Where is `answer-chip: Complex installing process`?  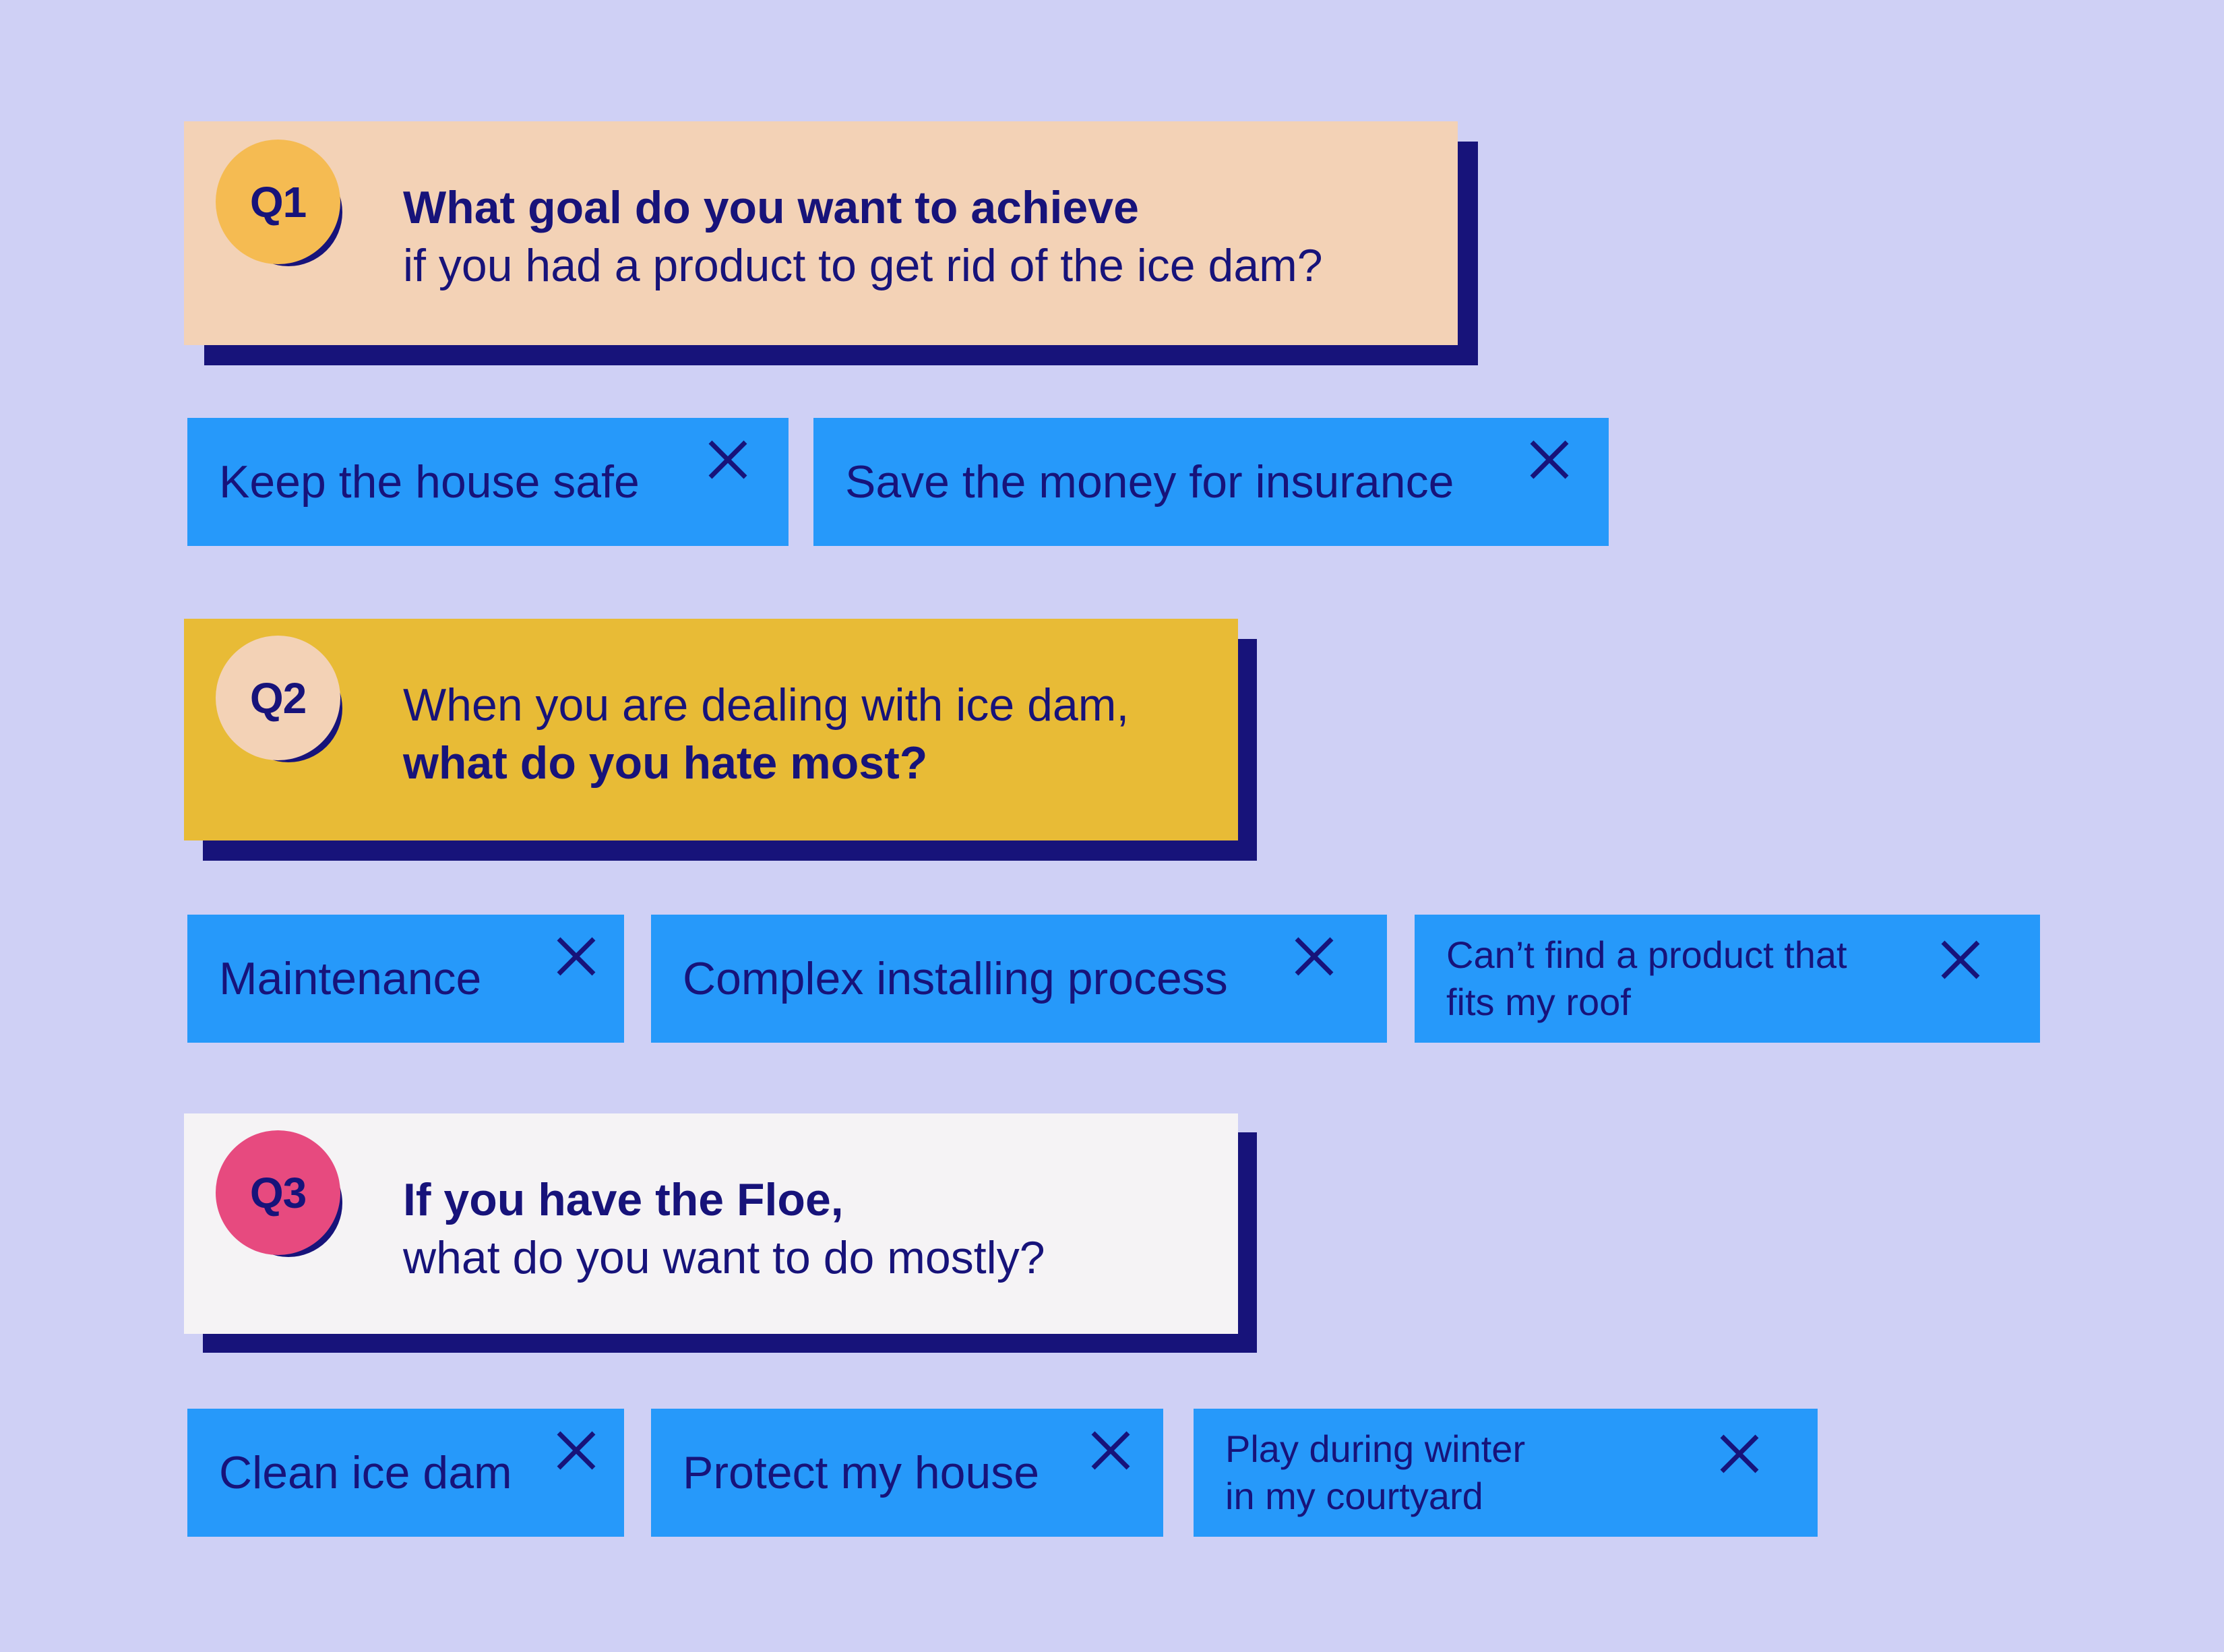 answer-chip: Complex installing process is located at coordinates (1019, 979).